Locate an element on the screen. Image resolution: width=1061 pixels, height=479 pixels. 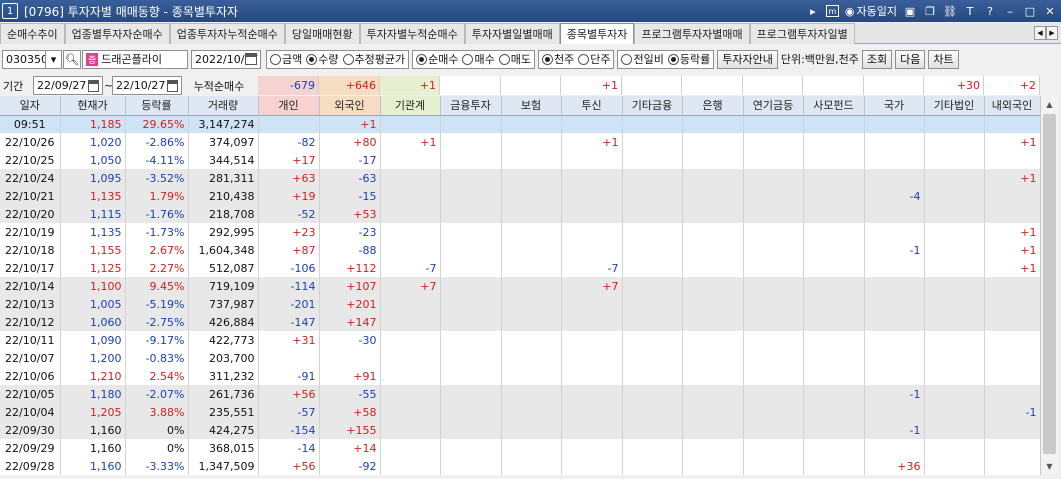
column-header: 국가 is located at coordinates (894, 106).